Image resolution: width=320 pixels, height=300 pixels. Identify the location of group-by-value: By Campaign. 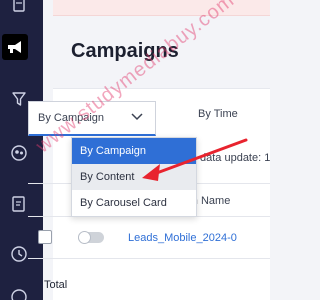
(71, 118).